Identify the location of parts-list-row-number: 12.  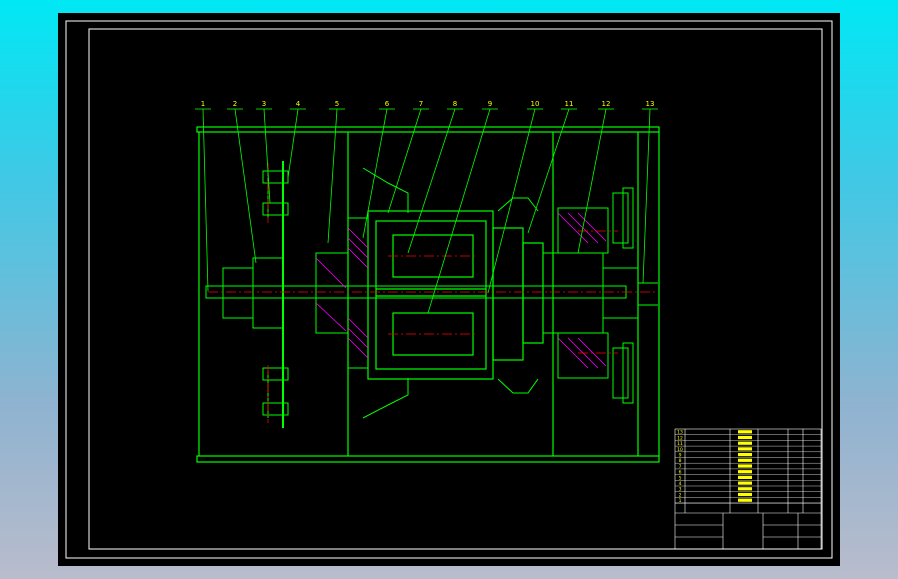
(680, 438).